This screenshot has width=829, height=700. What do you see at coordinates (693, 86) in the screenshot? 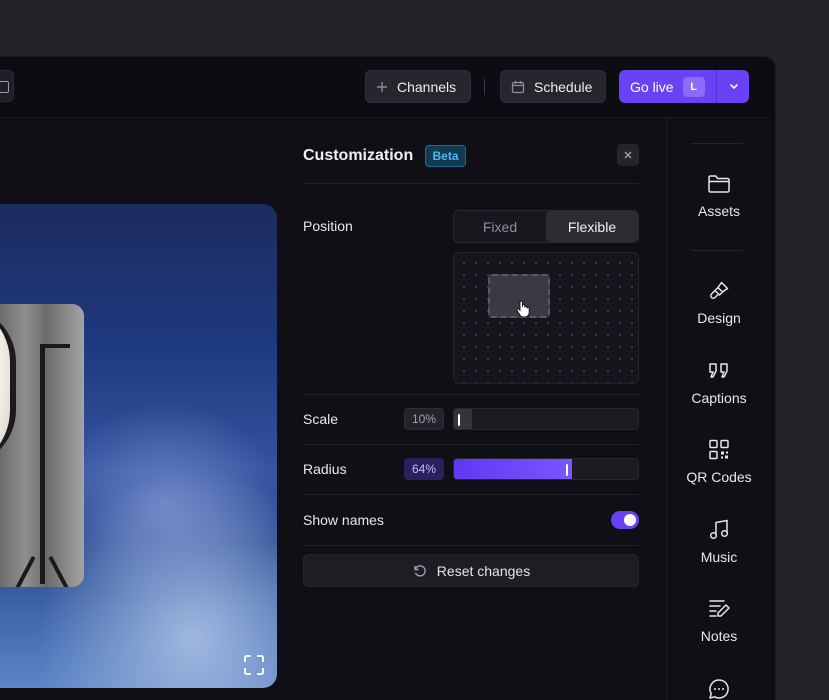
I see `shortcut-key-badge: L` at bounding box center [693, 86].